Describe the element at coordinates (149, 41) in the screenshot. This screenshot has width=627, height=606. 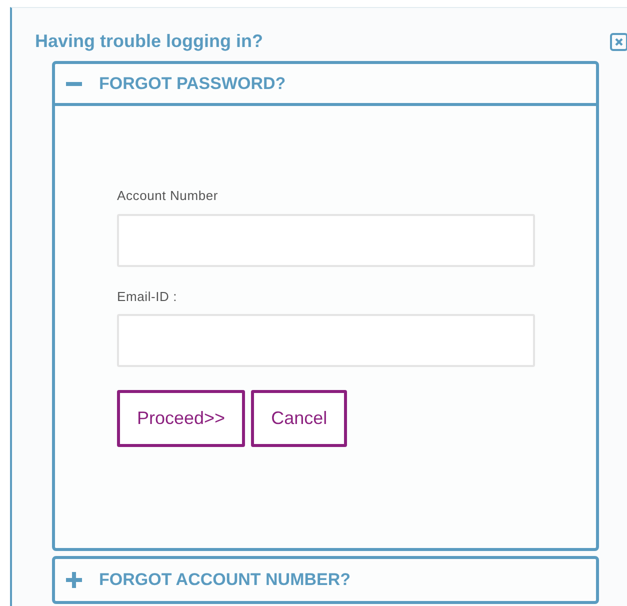
I see `dialog-title: Having trouble logging in?` at that location.